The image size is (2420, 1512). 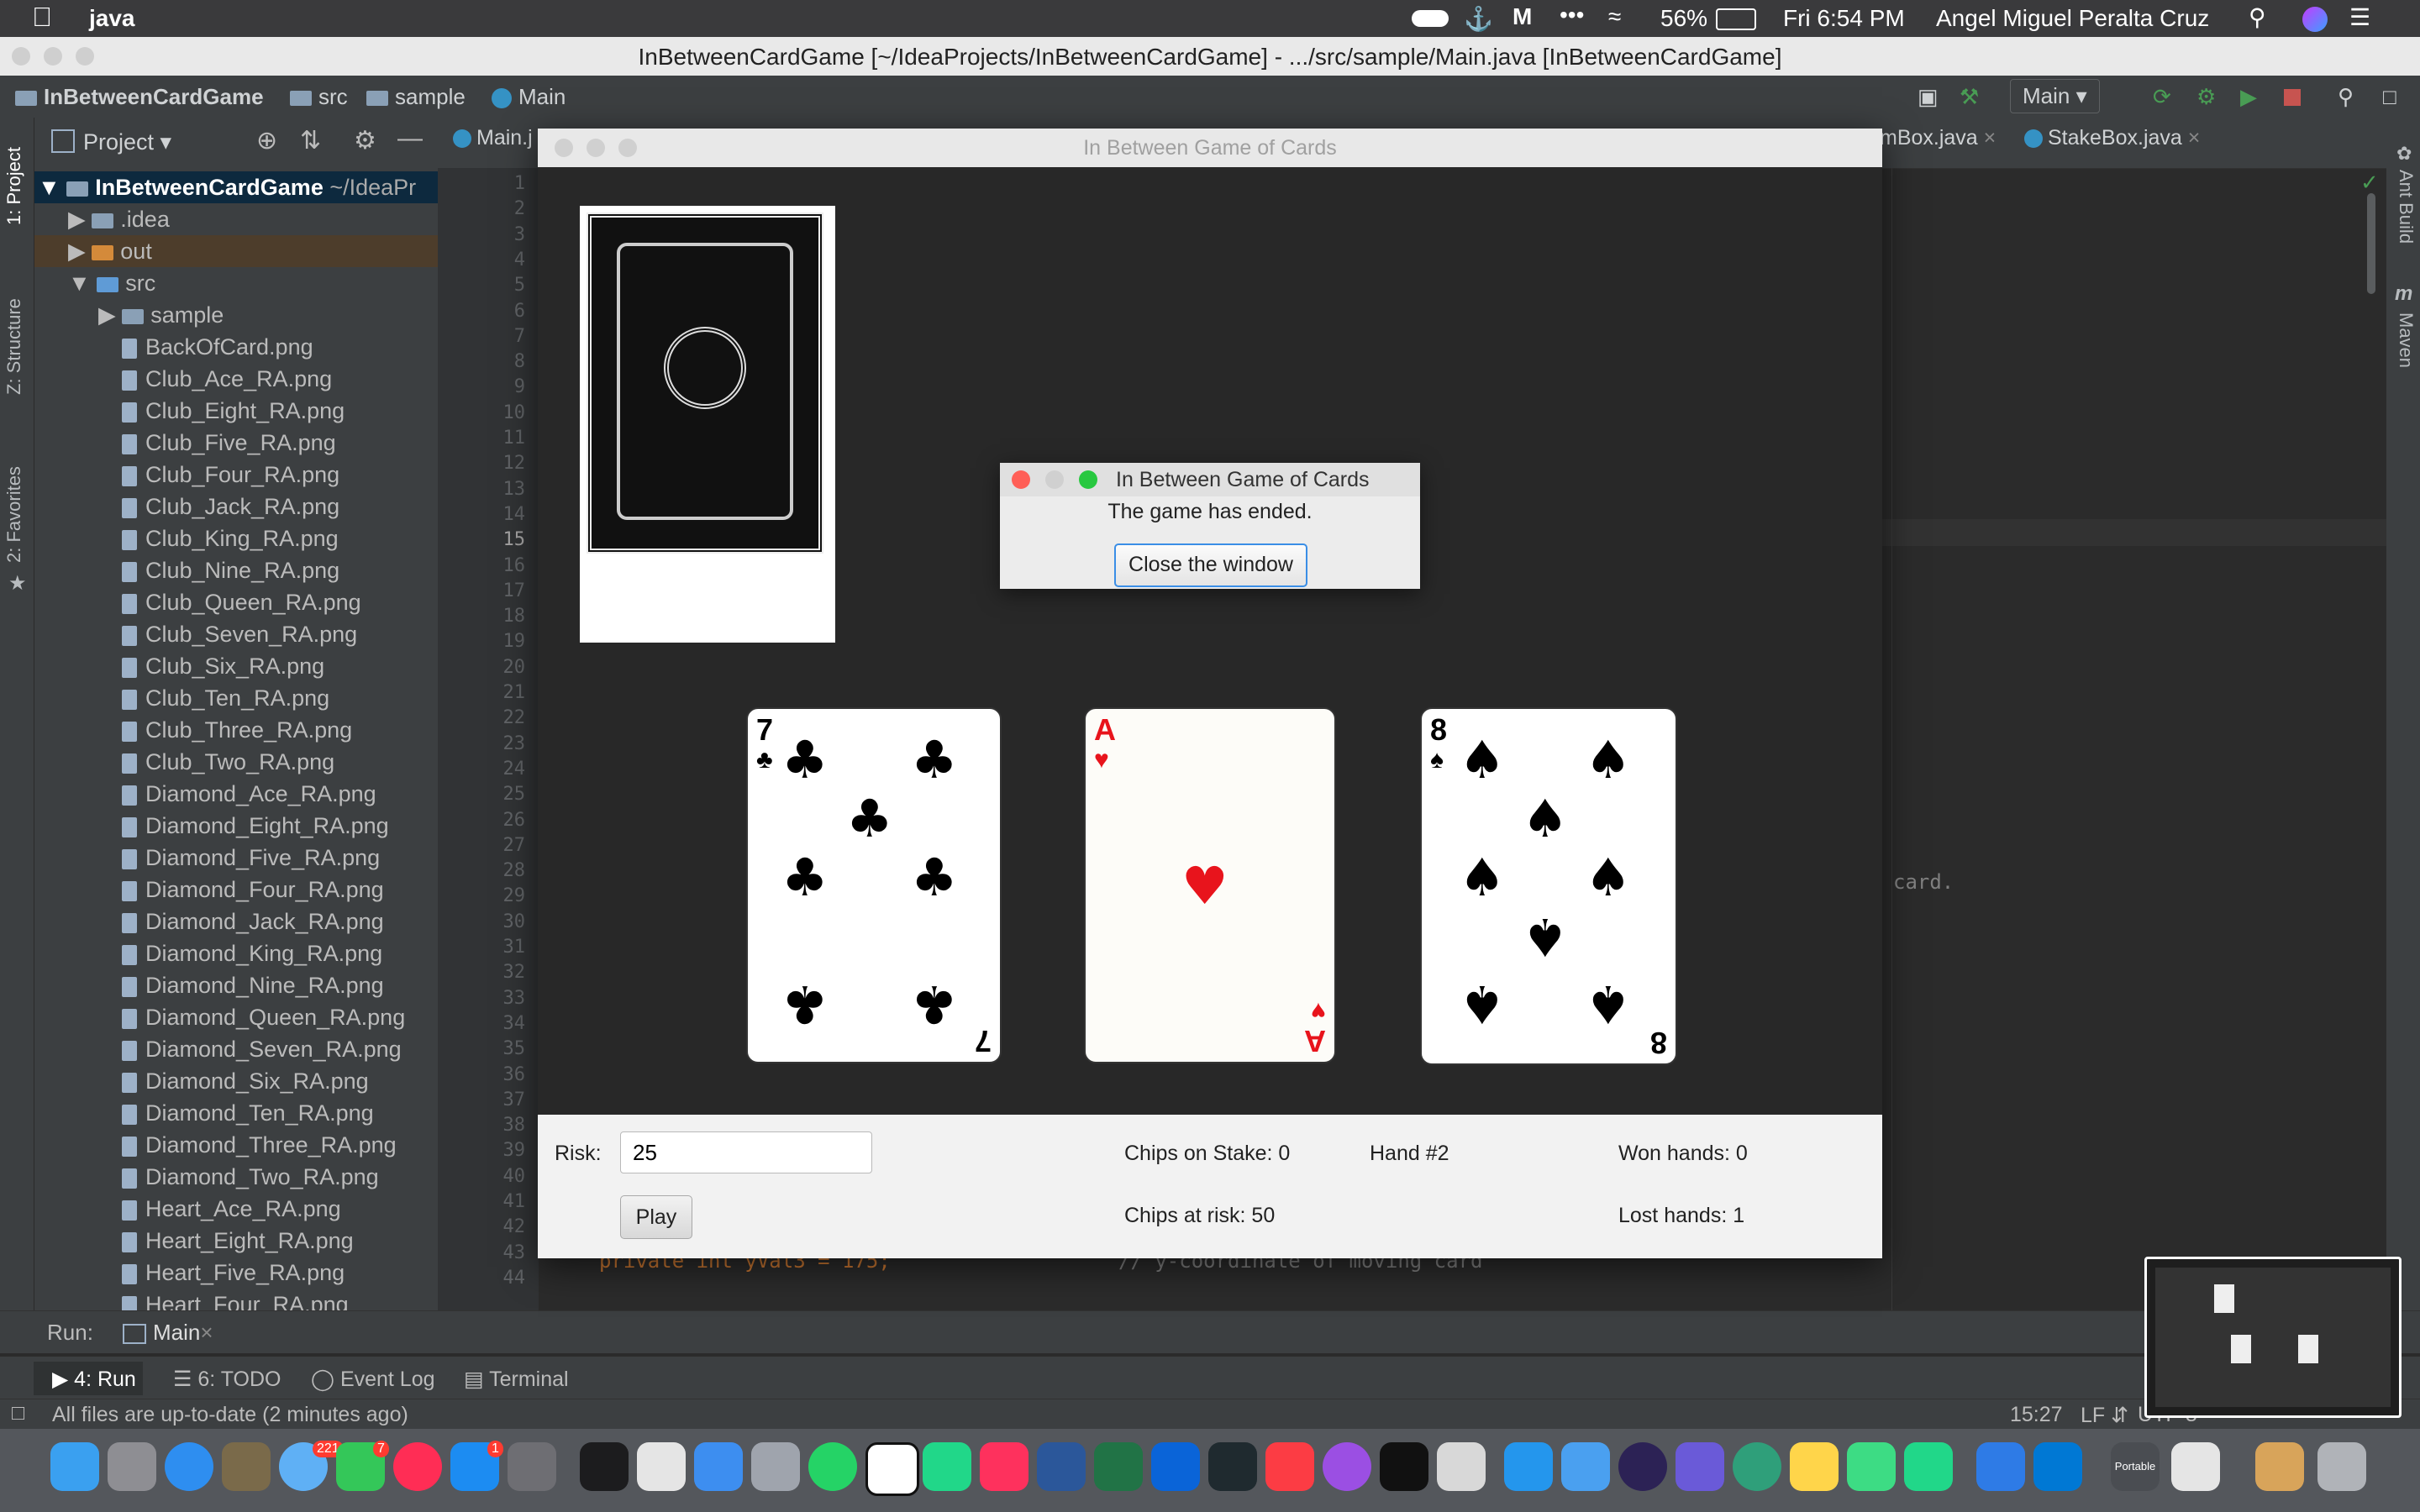 What do you see at coordinates (656, 1217) in the screenshot?
I see `play-button: Play` at bounding box center [656, 1217].